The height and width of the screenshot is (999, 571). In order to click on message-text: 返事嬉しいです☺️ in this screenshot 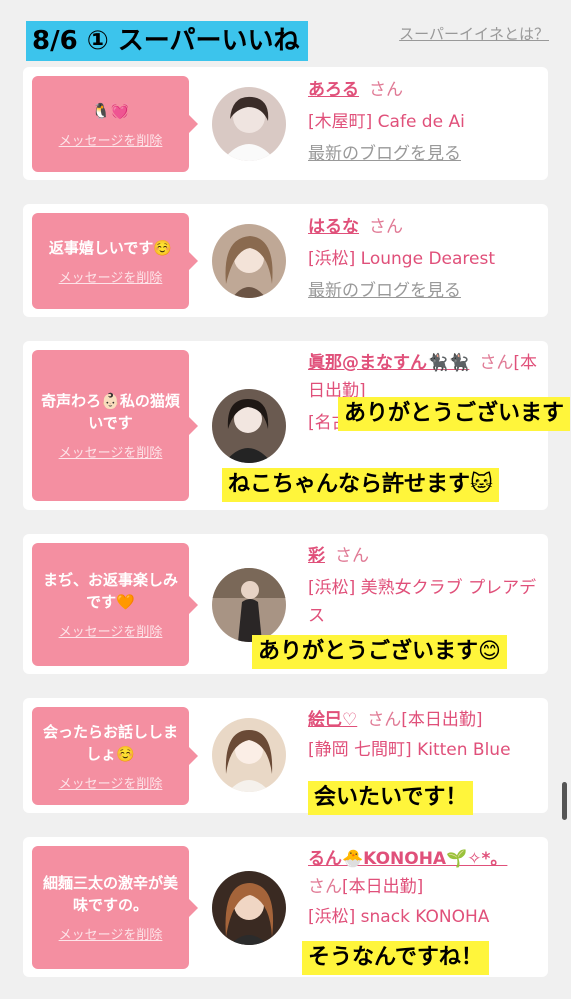, I will do `click(110, 247)`.